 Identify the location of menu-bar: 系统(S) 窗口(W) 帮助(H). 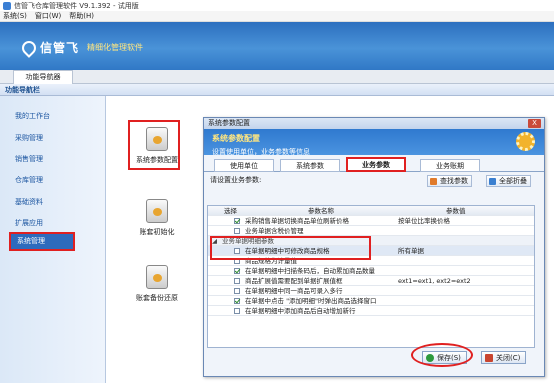
(277, 16).